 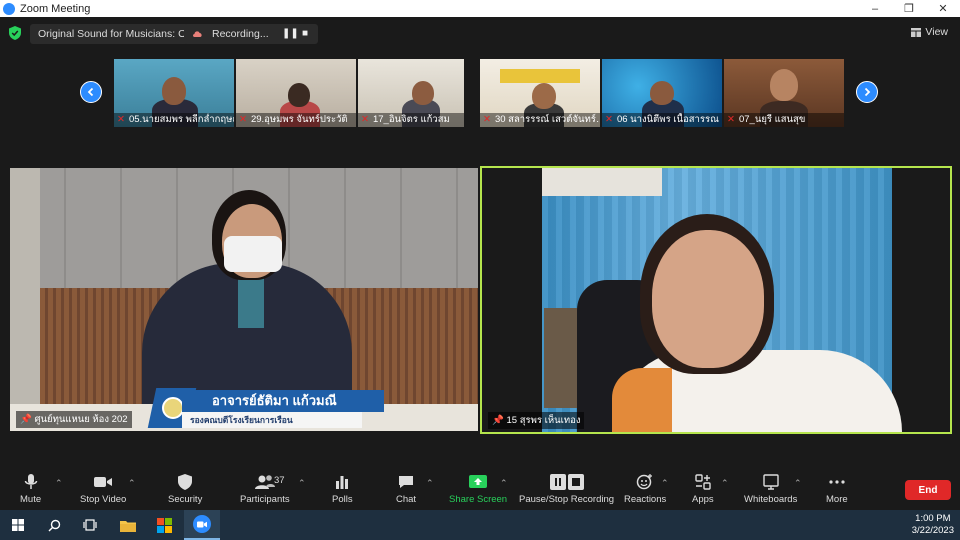 I want to click on store-tiles-icon, so click(x=164, y=525).